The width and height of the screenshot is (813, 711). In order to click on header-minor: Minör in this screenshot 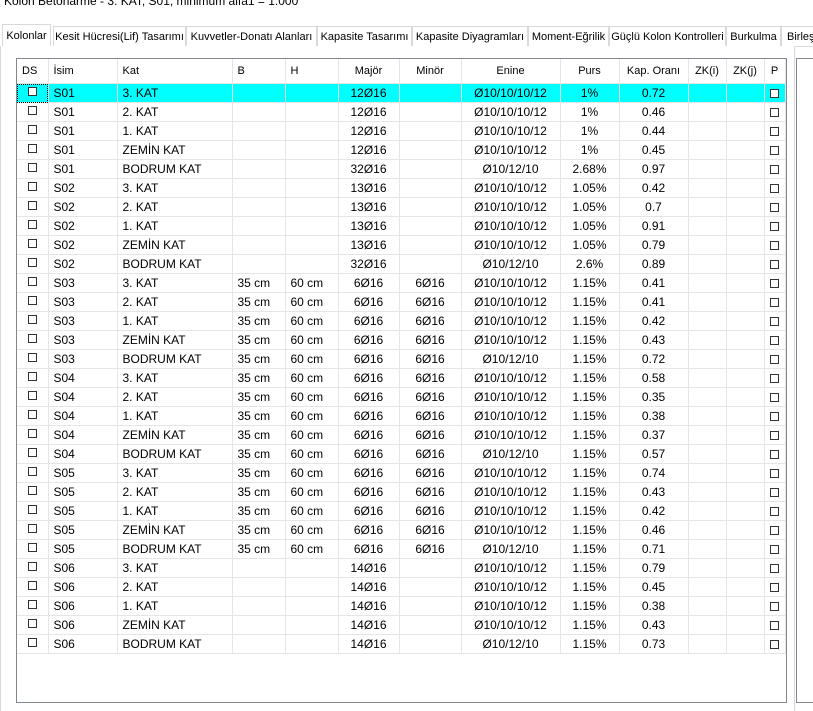, I will do `click(430, 71)`.